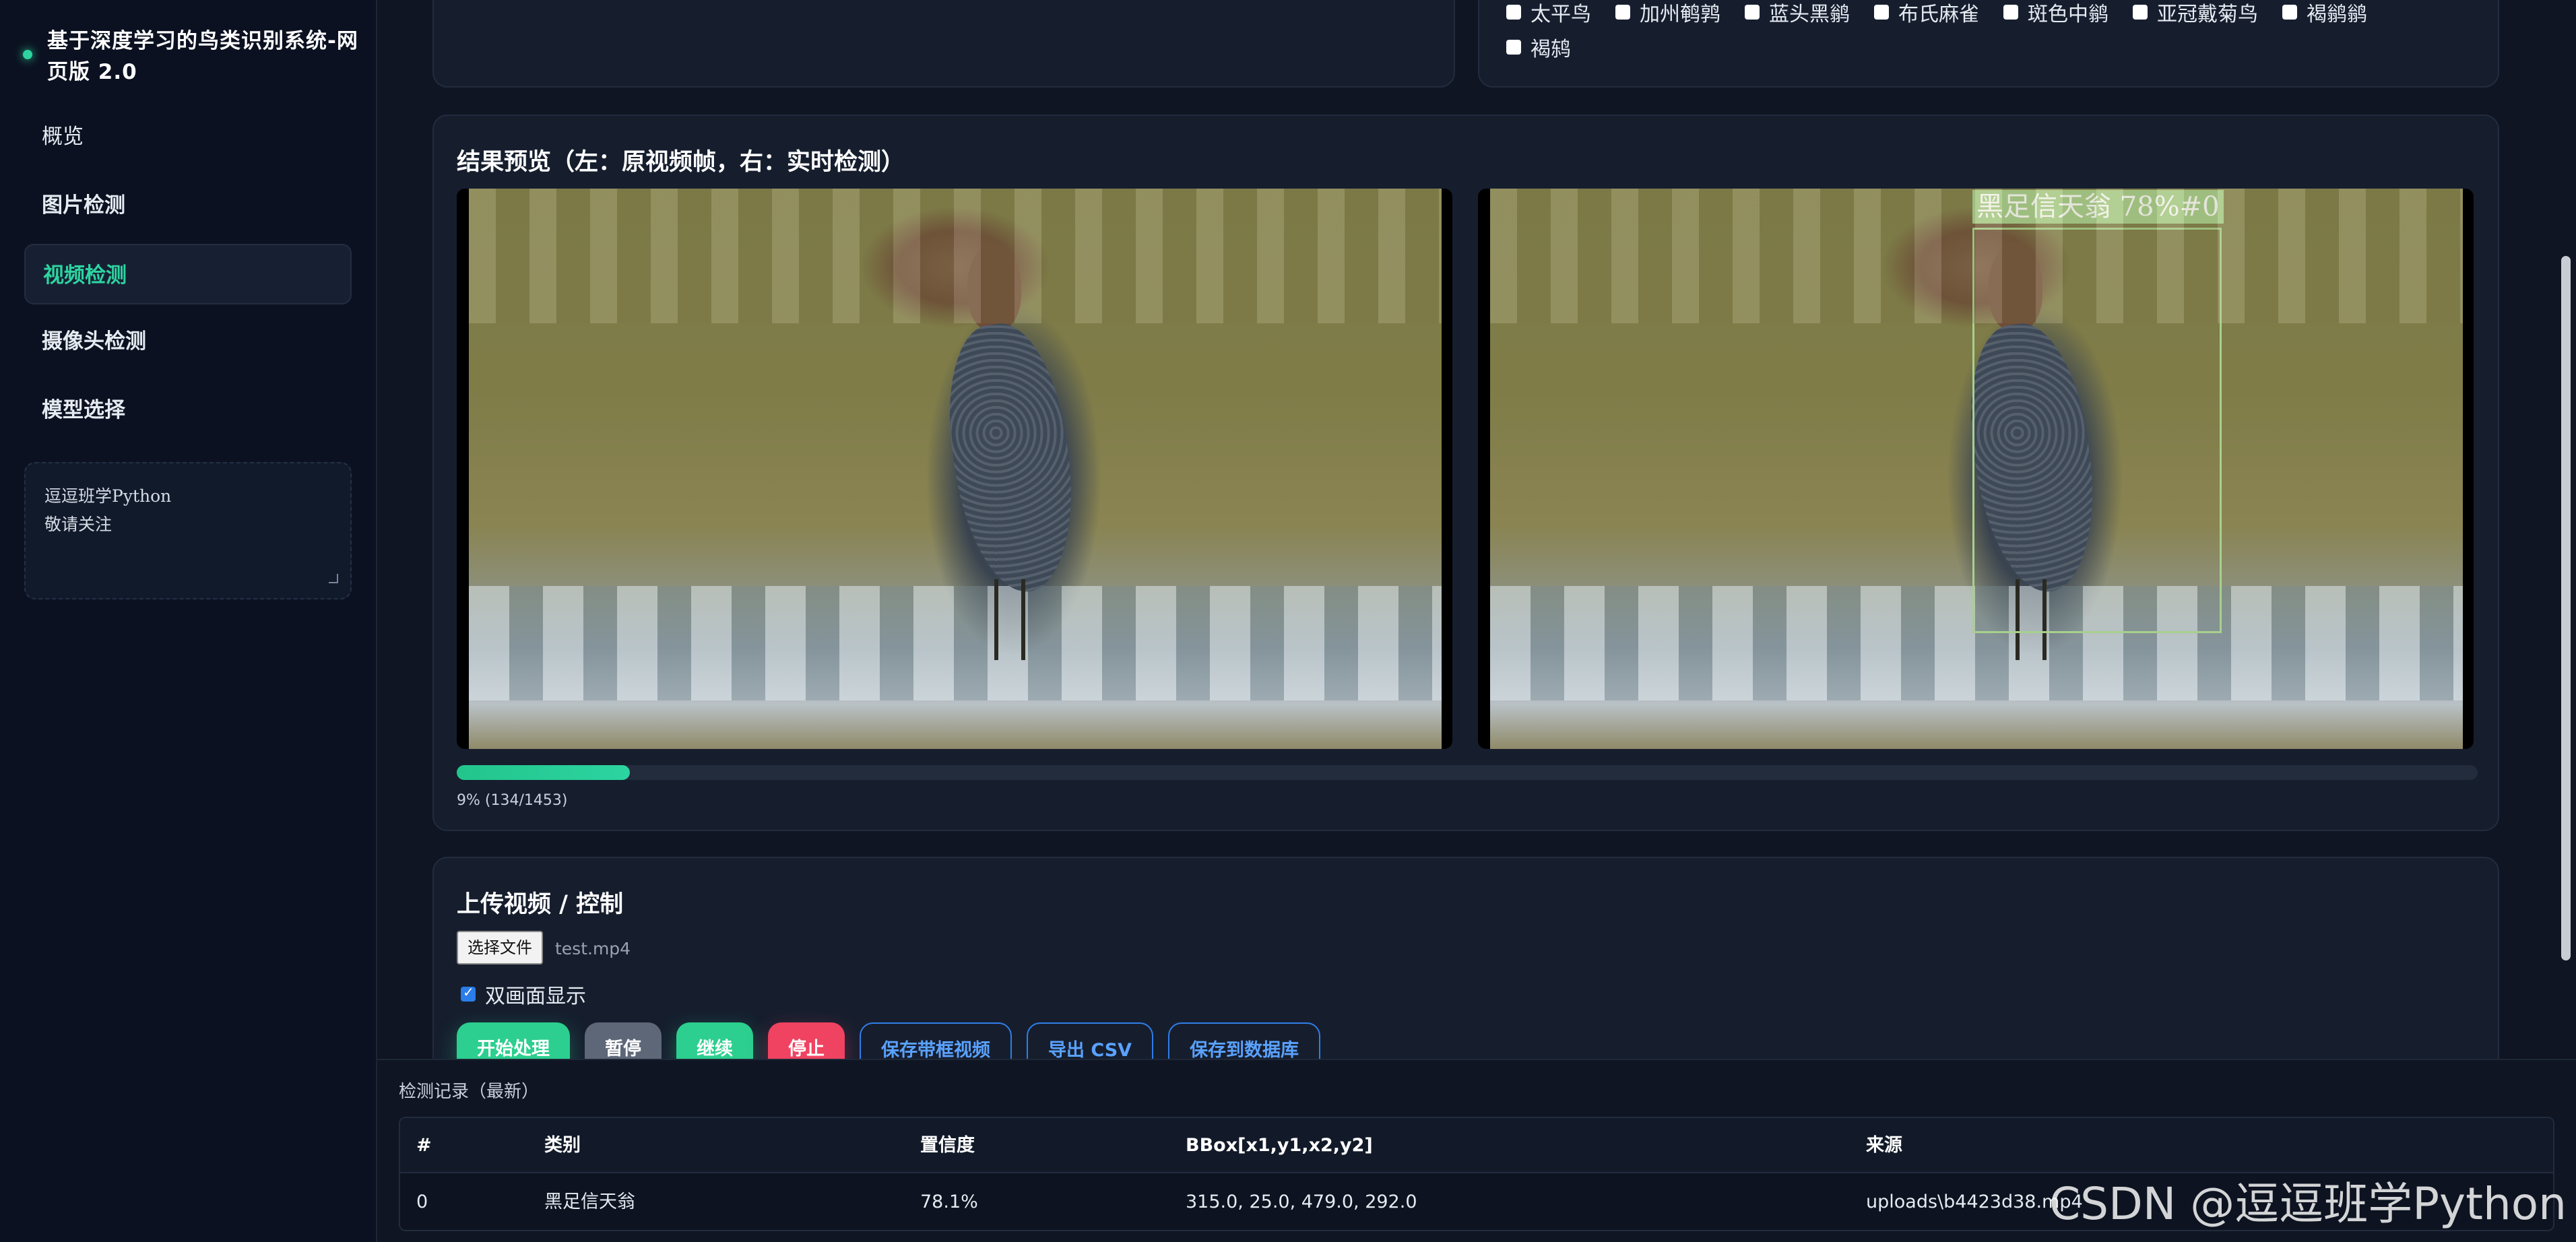  I want to click on class-label: 加州鹌鹑, so click(1680, 14).